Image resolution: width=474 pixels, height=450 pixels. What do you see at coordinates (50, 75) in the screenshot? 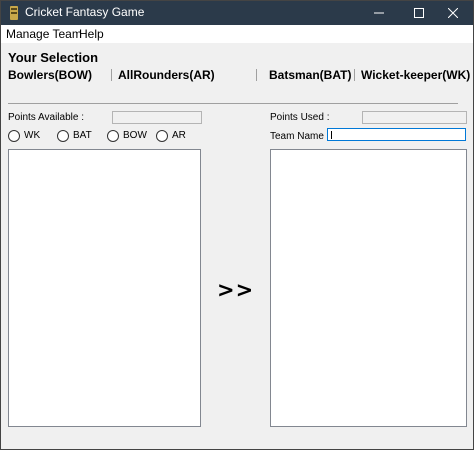
I see `bowlers-heading: Bowlers(BOW)` at bounding box center [50, 75].